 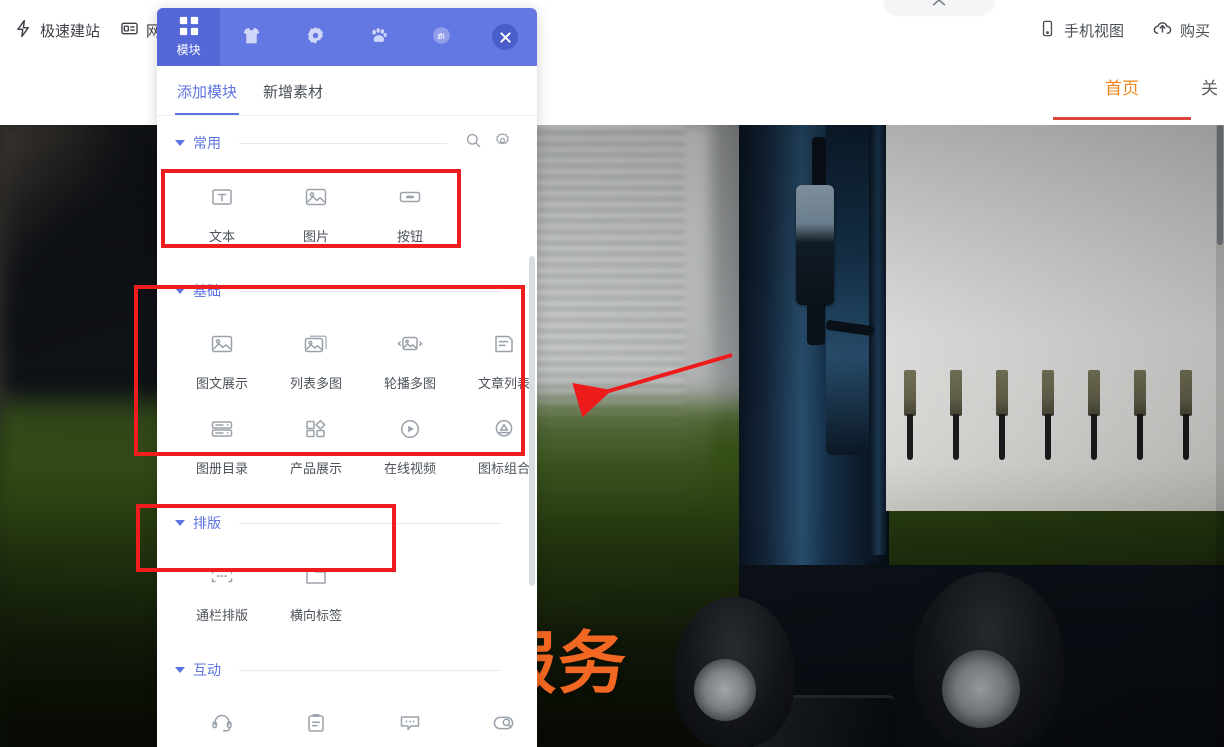 What do you see at coordinates (207, 523) in the screenshot?
I see `section-title-layout: 排版` at bounding box center [207, 523].